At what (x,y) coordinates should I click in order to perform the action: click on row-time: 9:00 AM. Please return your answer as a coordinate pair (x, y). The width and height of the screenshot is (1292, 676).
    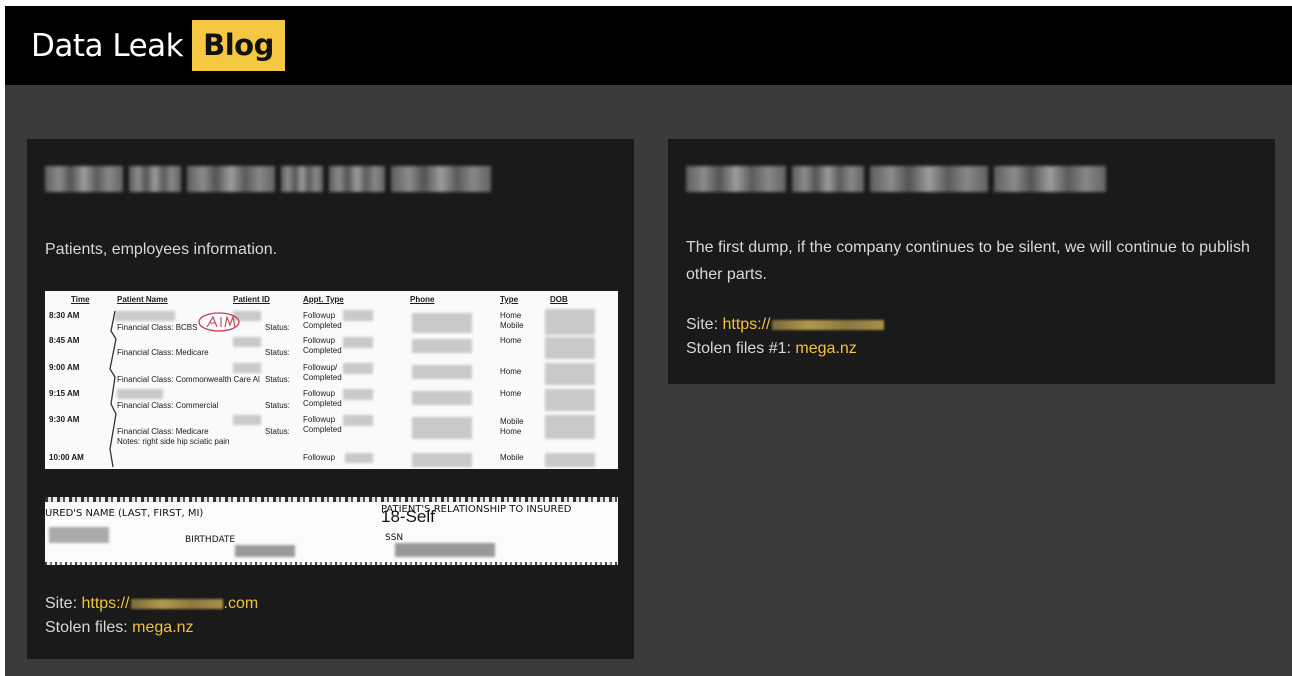
    Looking at the image, I should click on (64, 367).